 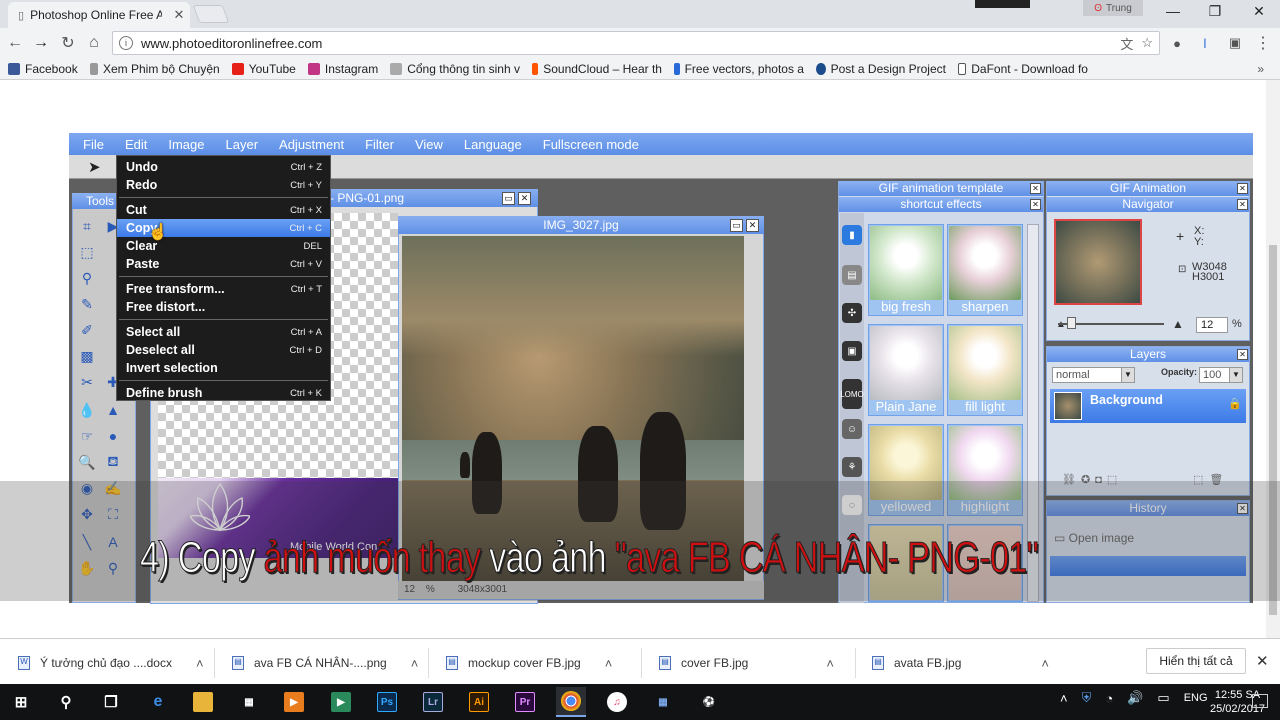 What do you see at coordinates (203, 702) in the screenshot?
I see `file-explorer-icon` at bounding box center [203, 702].